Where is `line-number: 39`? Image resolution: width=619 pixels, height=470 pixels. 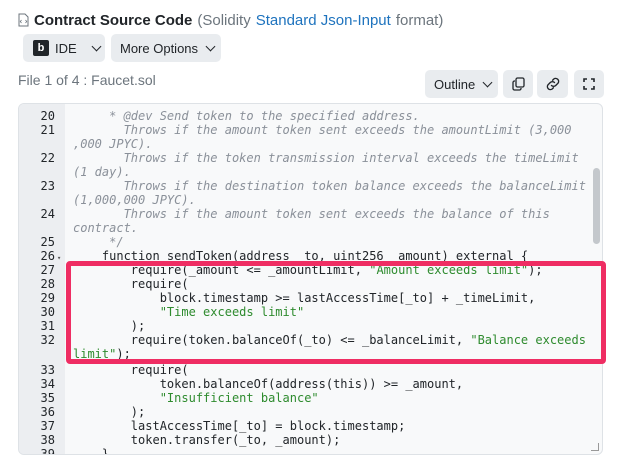 line-number: 39 is located at coordinates (47, 451).